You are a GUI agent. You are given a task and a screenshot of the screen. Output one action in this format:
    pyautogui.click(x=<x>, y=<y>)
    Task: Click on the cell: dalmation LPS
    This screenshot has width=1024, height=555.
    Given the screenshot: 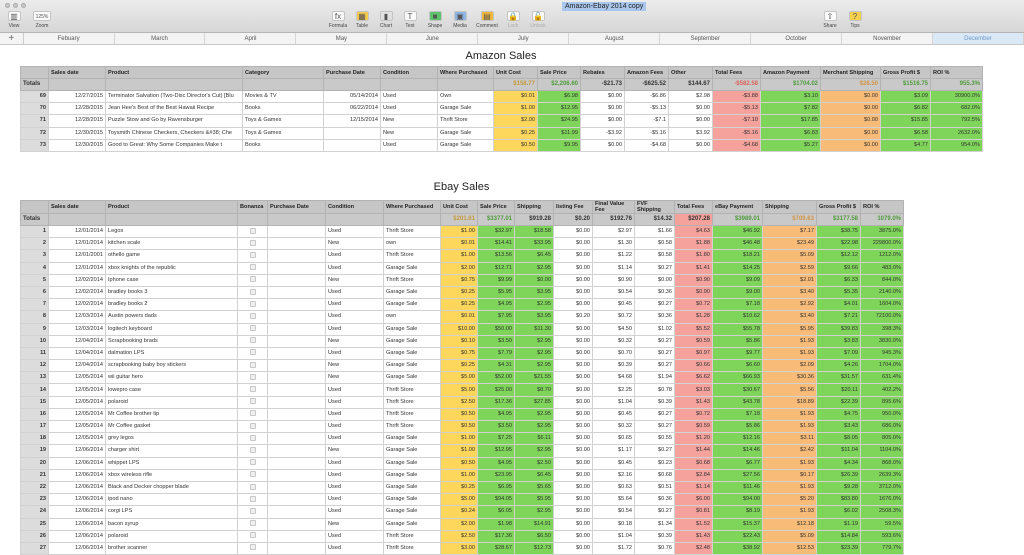 What is the action you would take?
    pyautogui.click(x=171, y=353)
    